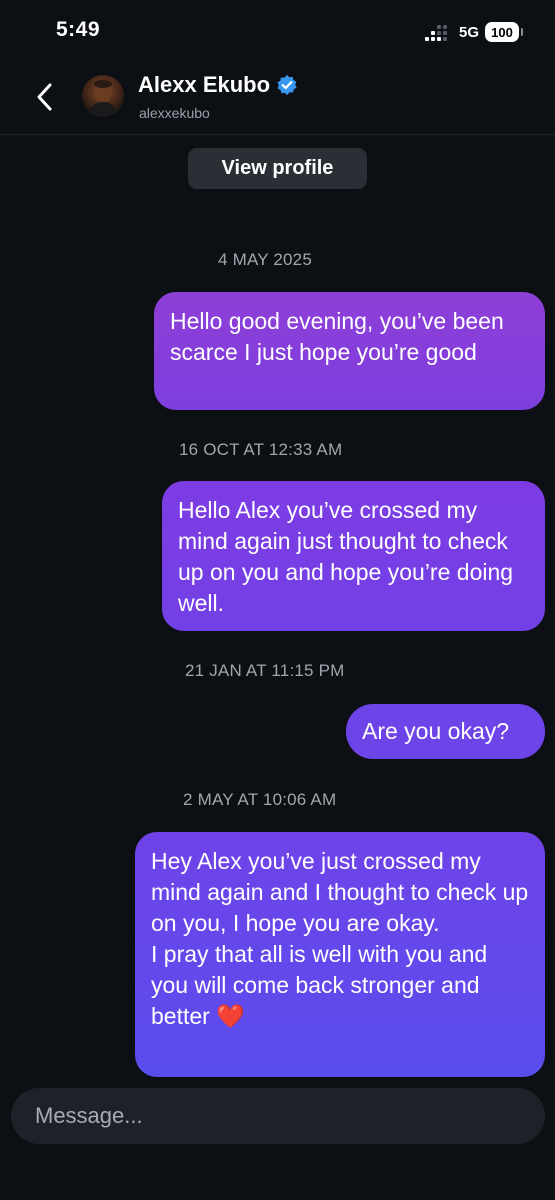 The image size is (555, 1200). I want to click on chevron-left-icon, so click(44, 97).